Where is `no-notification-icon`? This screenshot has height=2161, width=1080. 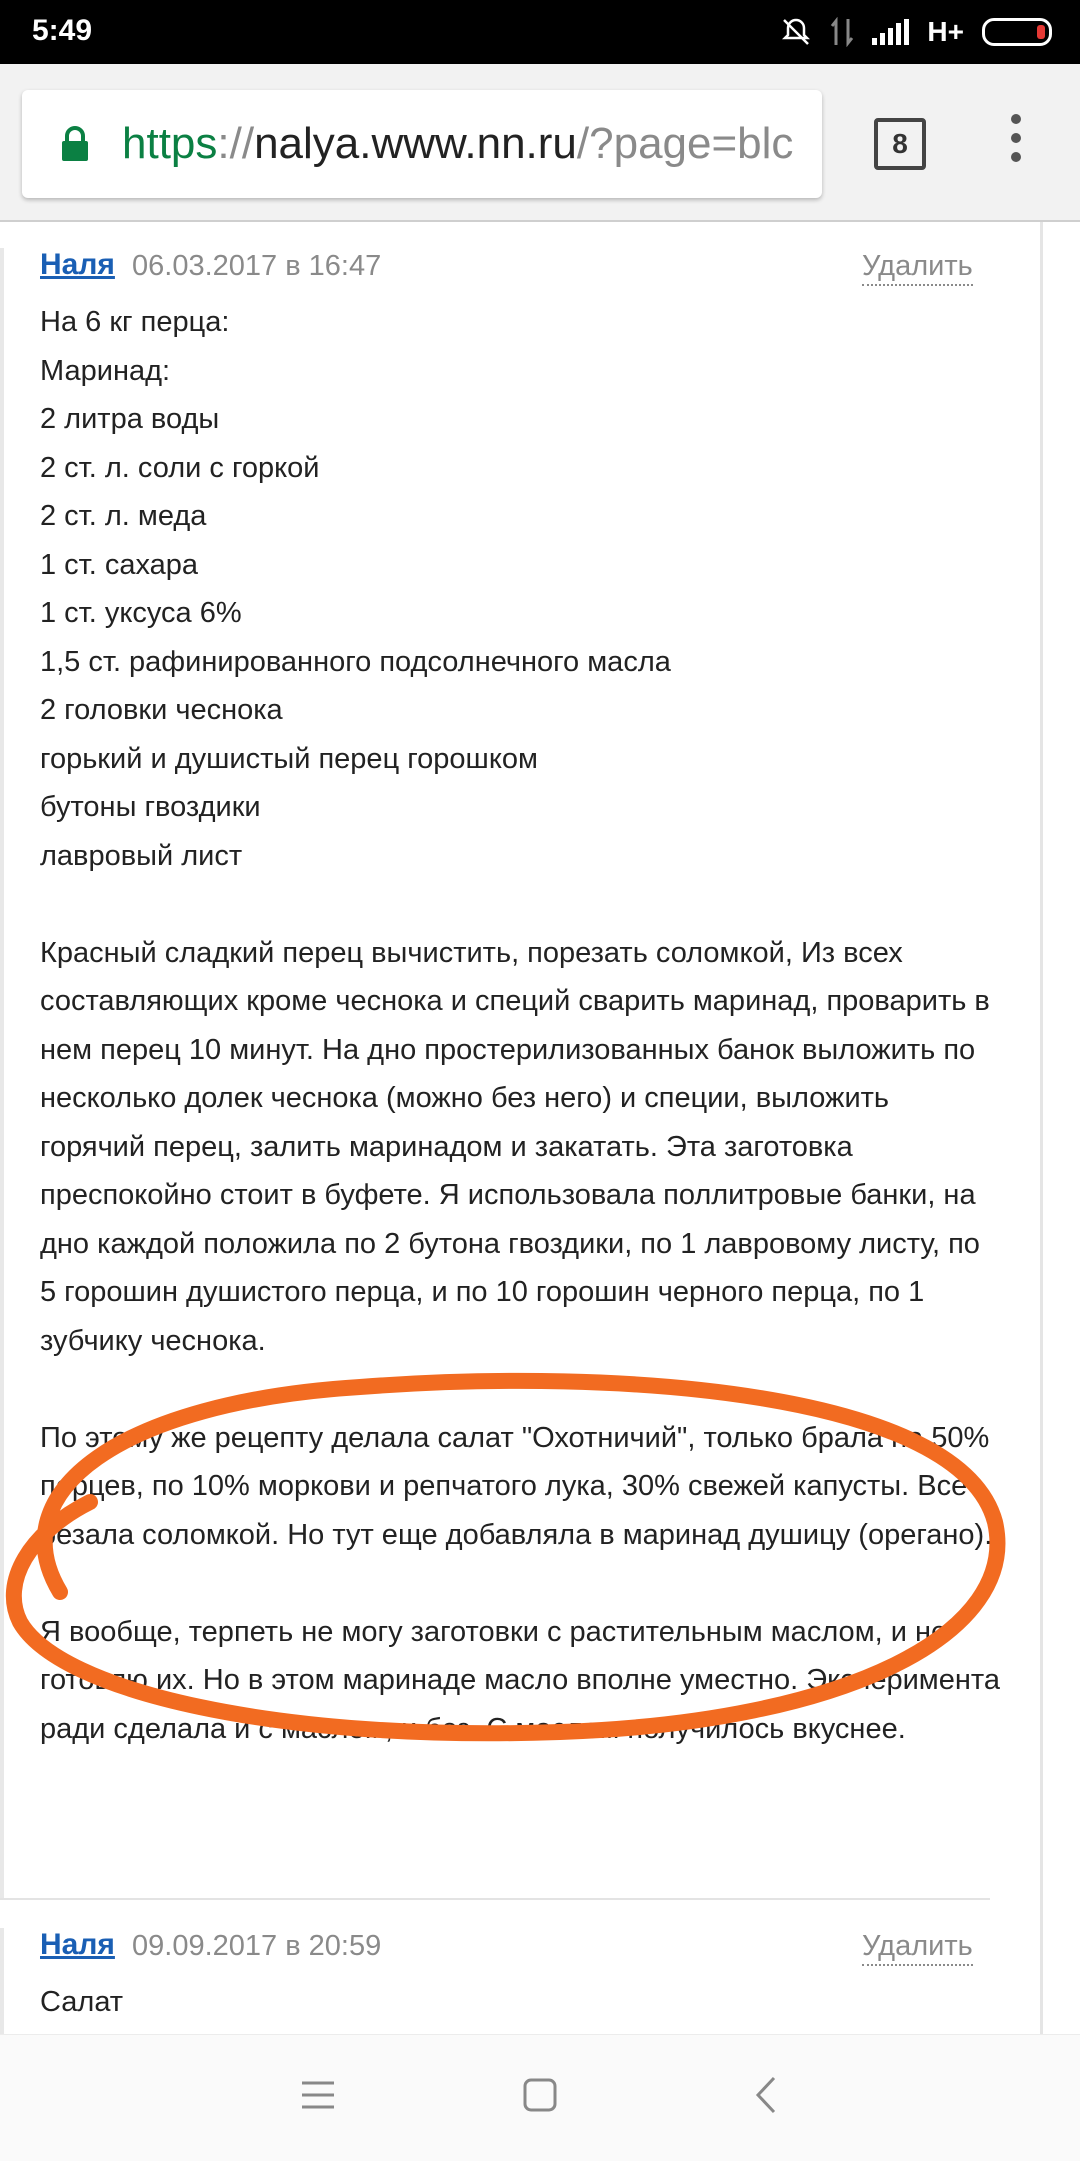 no-notification-icon is located at coordinates (796, 31).